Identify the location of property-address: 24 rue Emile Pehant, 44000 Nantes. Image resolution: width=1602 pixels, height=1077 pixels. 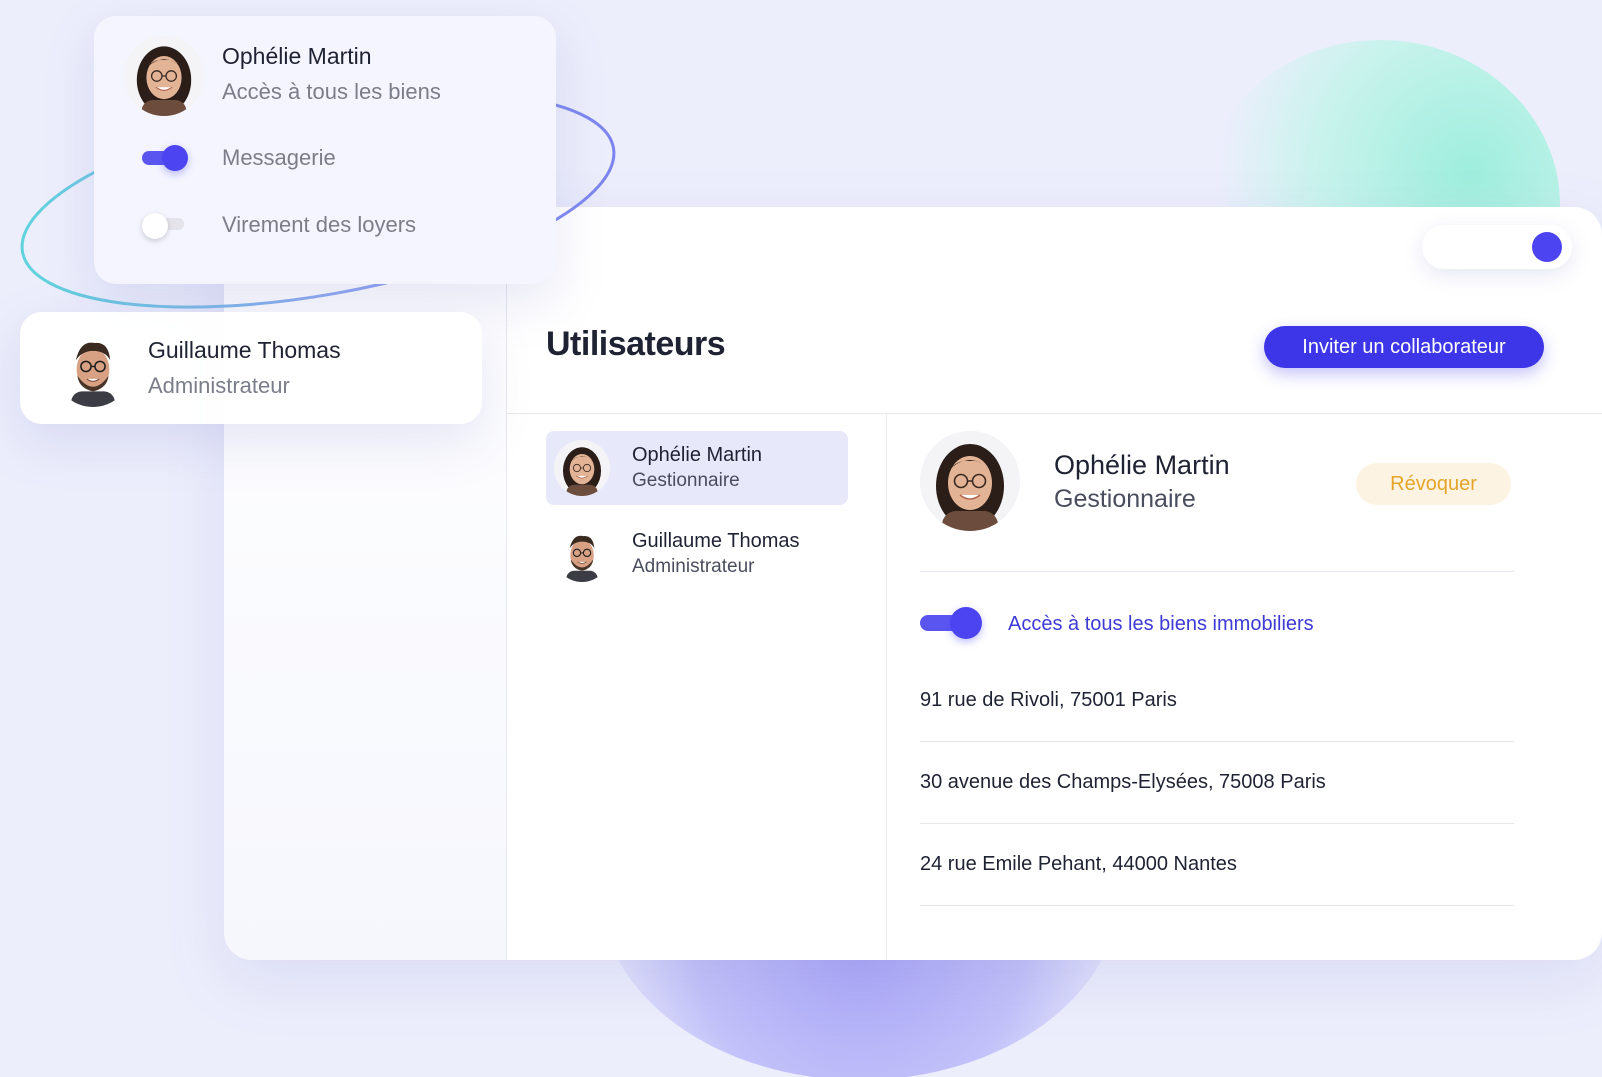
(1078, 864).